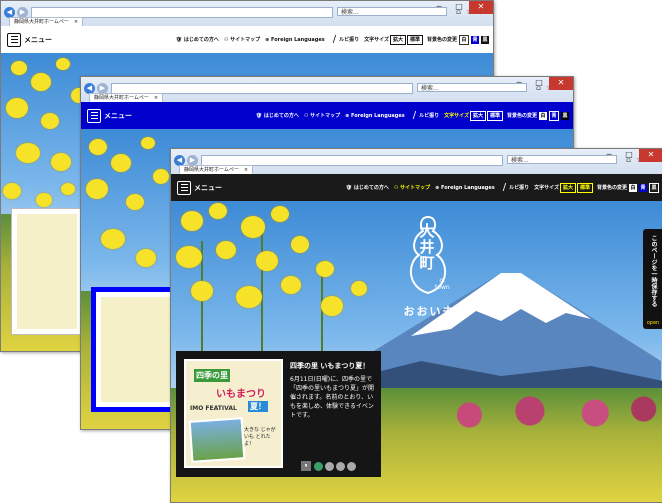 The width and height of the screenshot is (662, 503). What do you see at coordinates (306, 466) in the screenshot?
I see `pause-icon: ⏸` at bounding box center [306, 466].